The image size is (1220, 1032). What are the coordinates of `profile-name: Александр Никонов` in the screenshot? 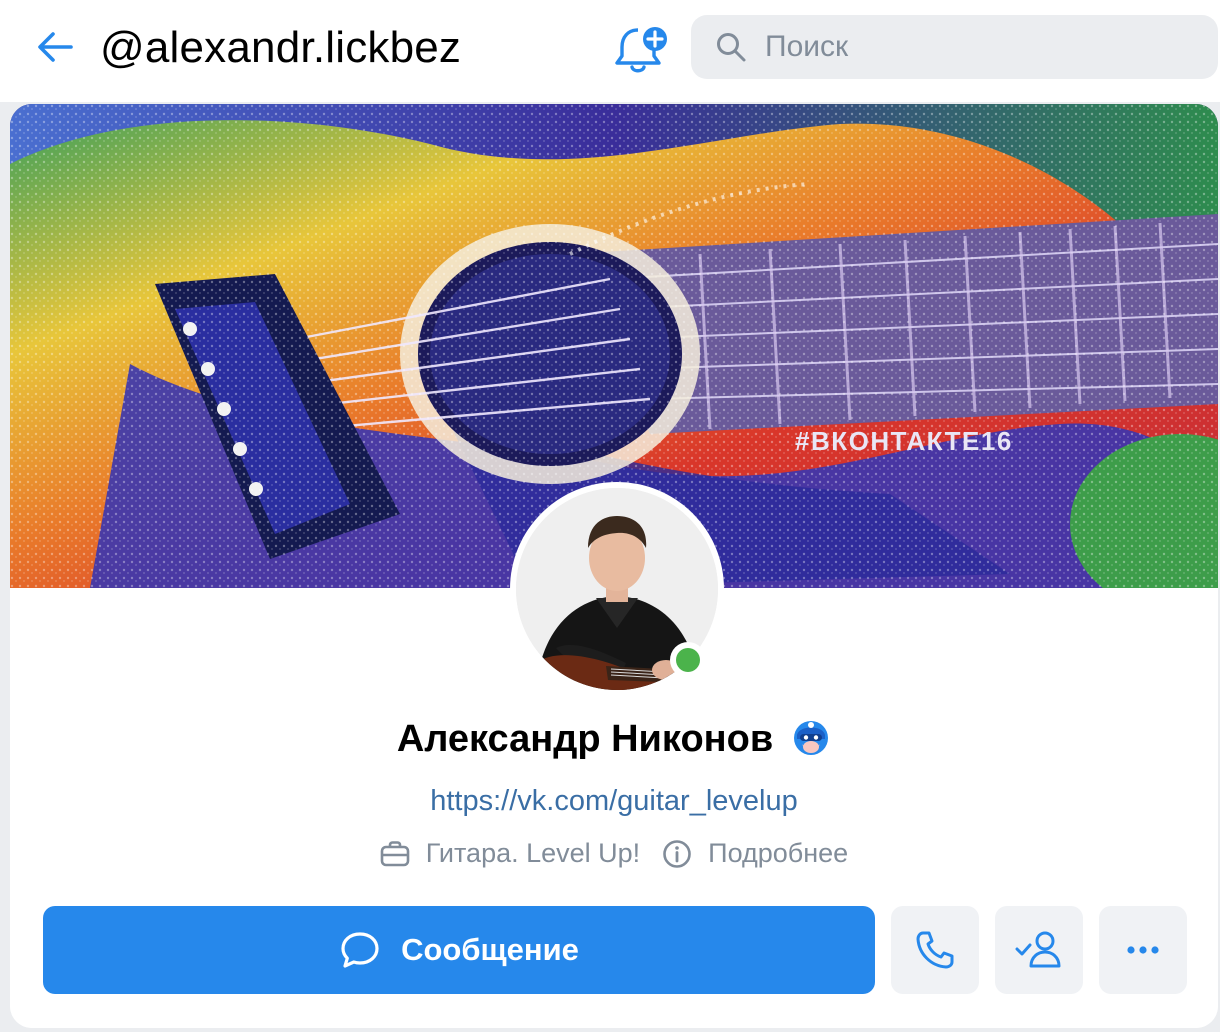 It's located at (585, 739).